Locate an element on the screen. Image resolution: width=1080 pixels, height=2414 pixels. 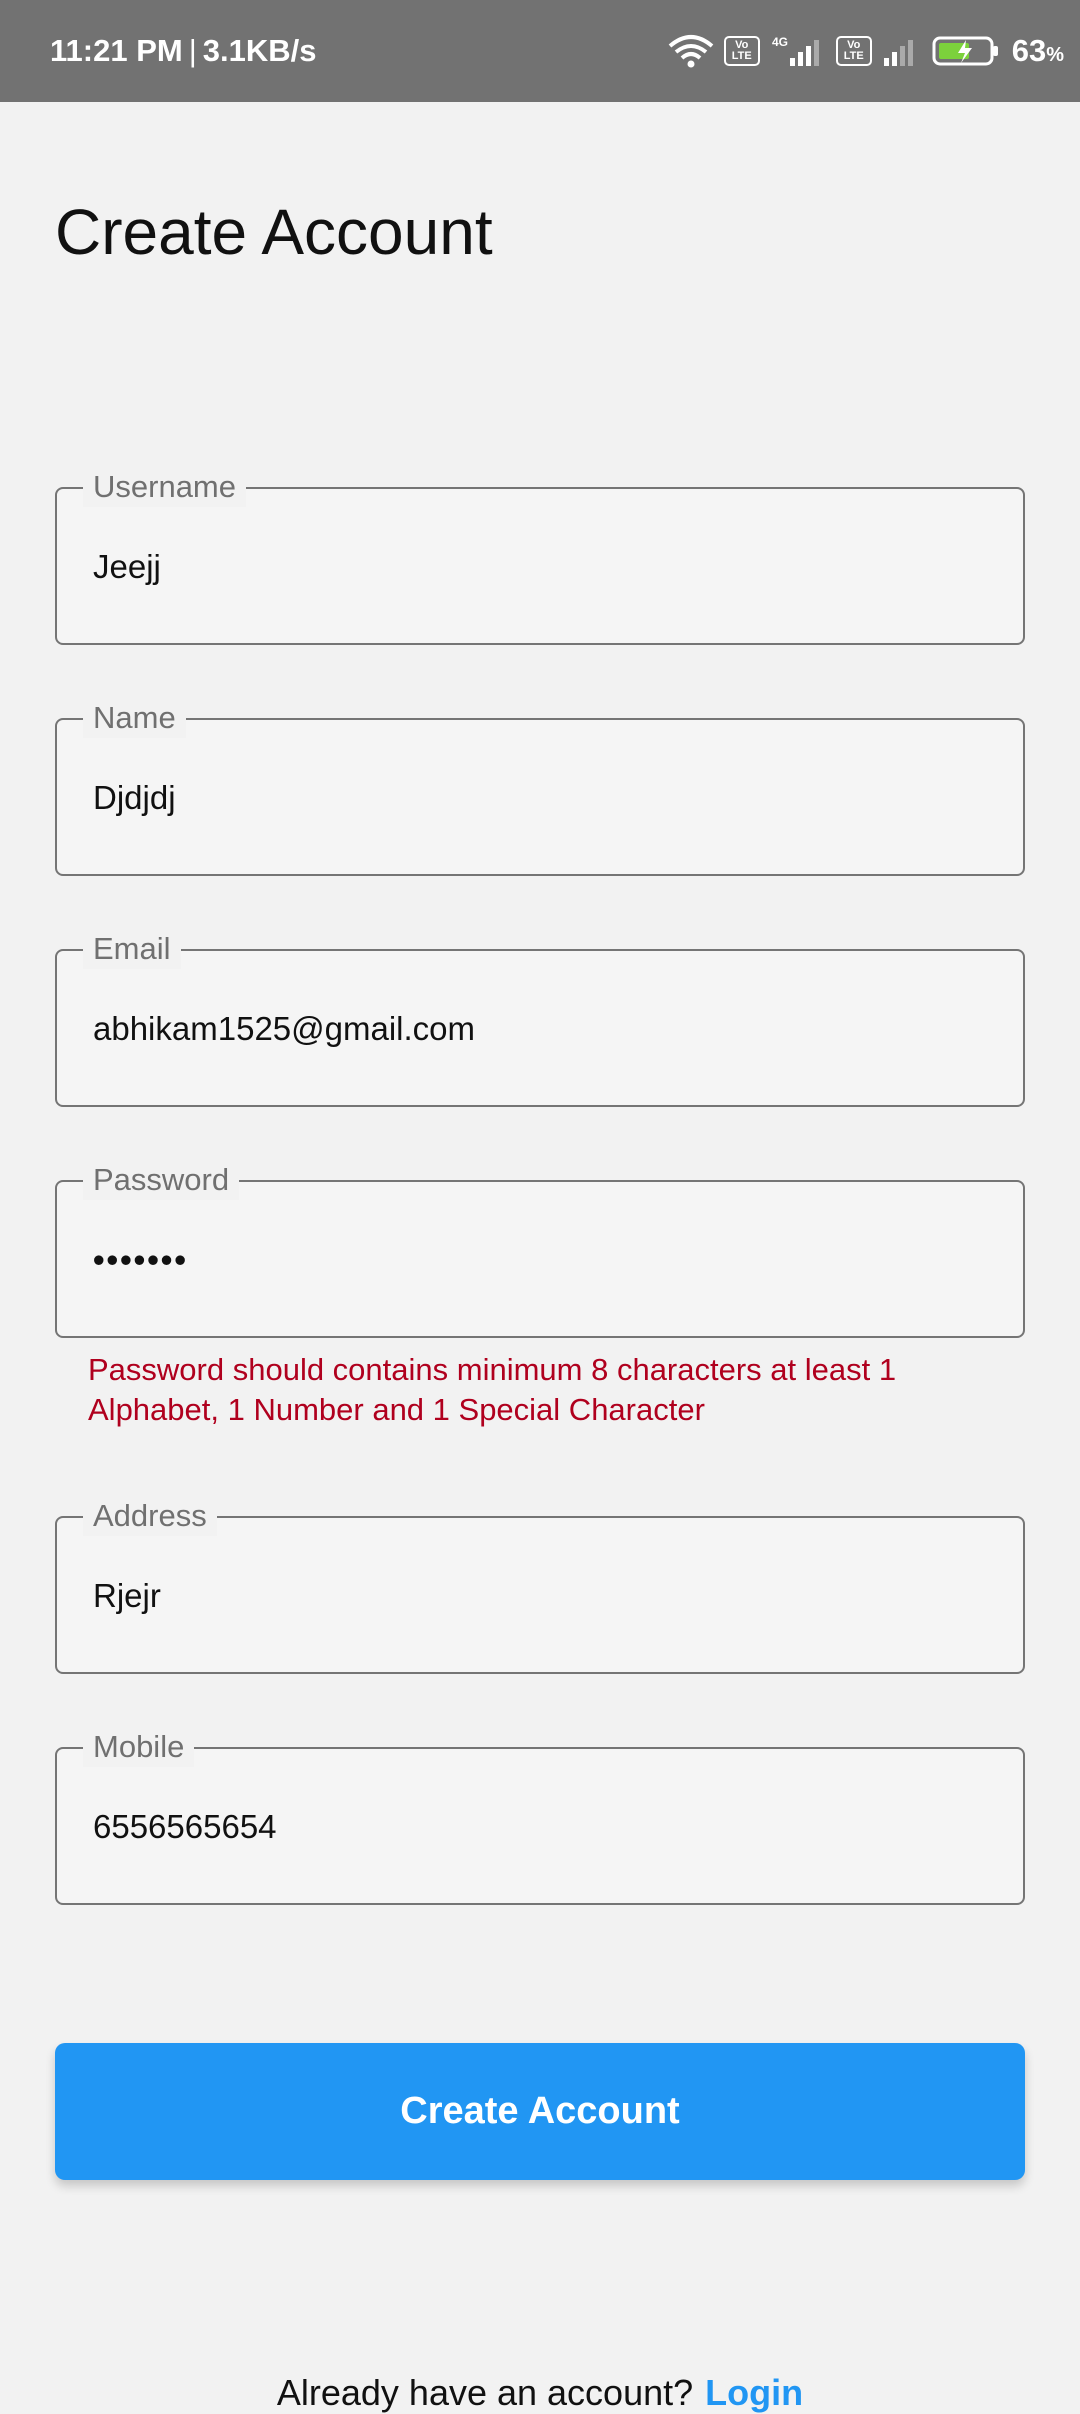
volte-icon-2: Vo LTE is located at coordinates (853, 51).